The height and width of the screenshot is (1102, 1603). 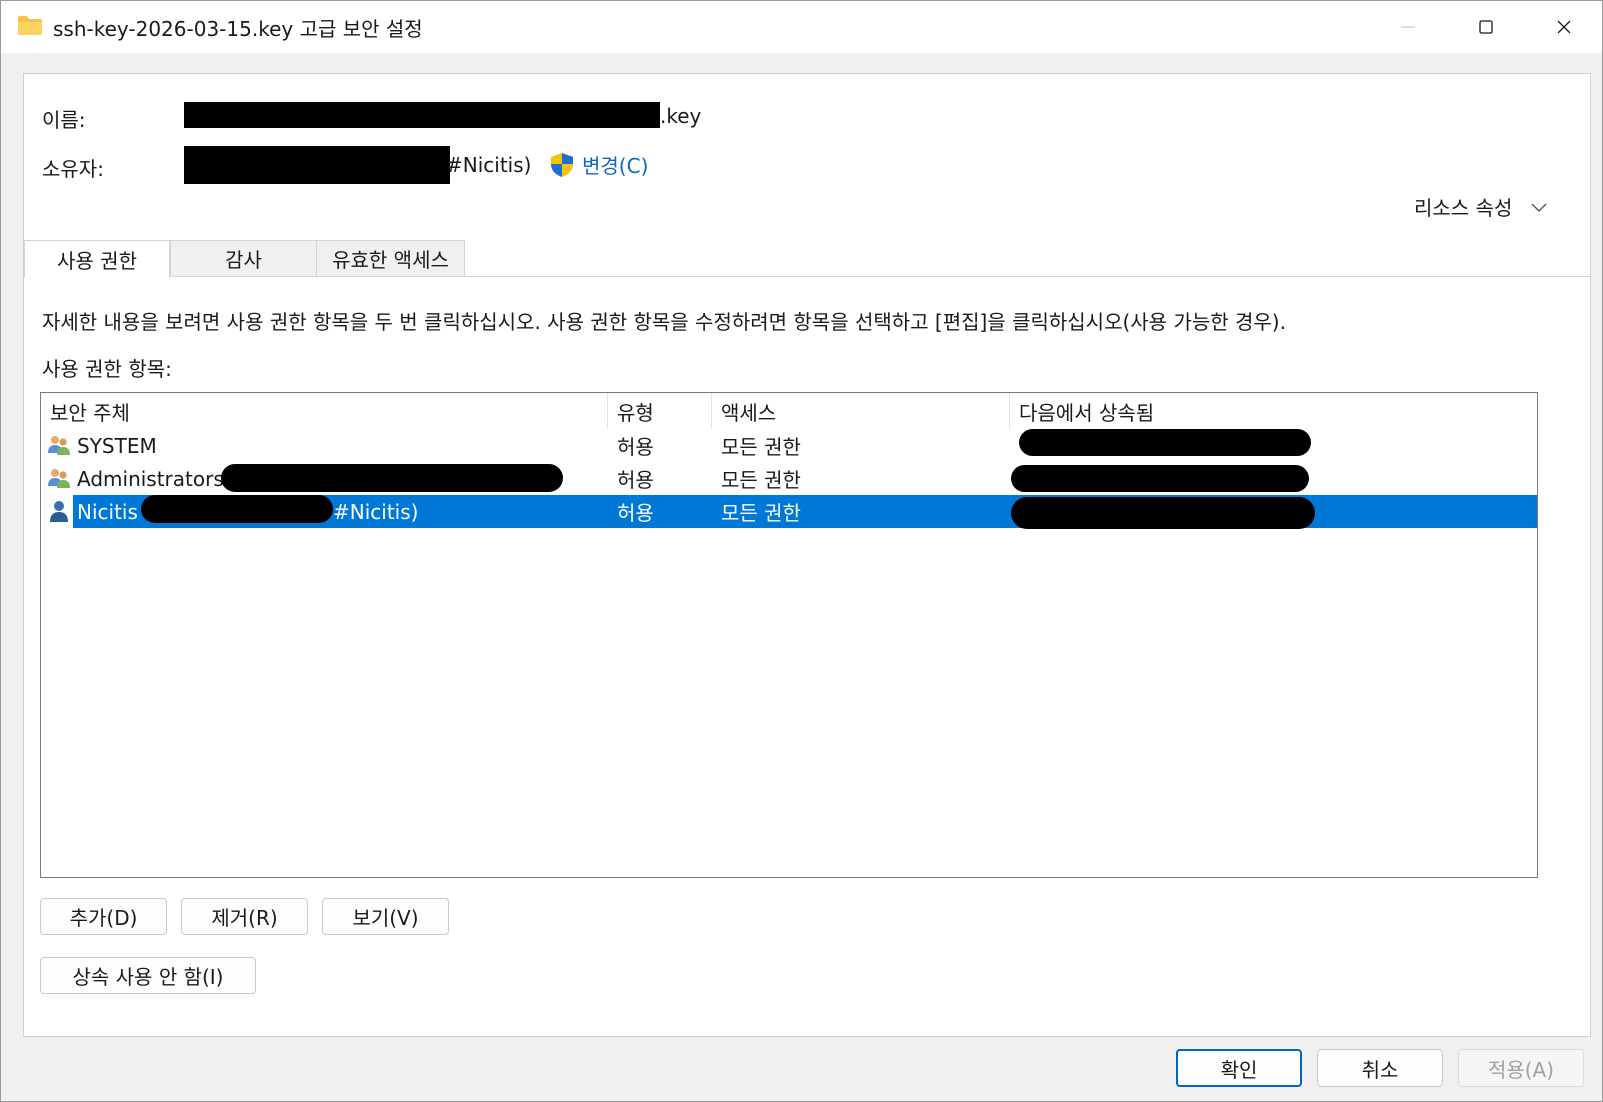 I want to click on redacted-name, so click(x=422, y=115).